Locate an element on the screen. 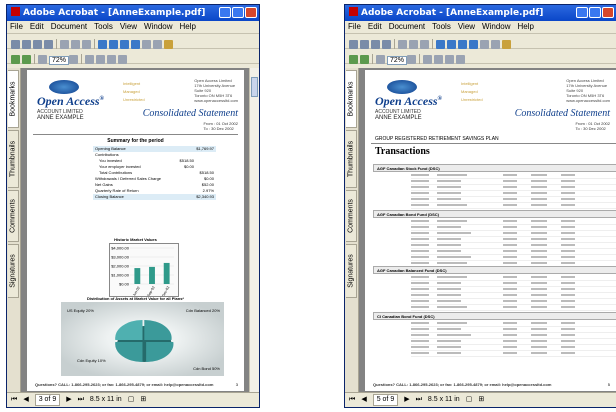  page-indicator: 3 of 9 is located at coordinates (47, 400).